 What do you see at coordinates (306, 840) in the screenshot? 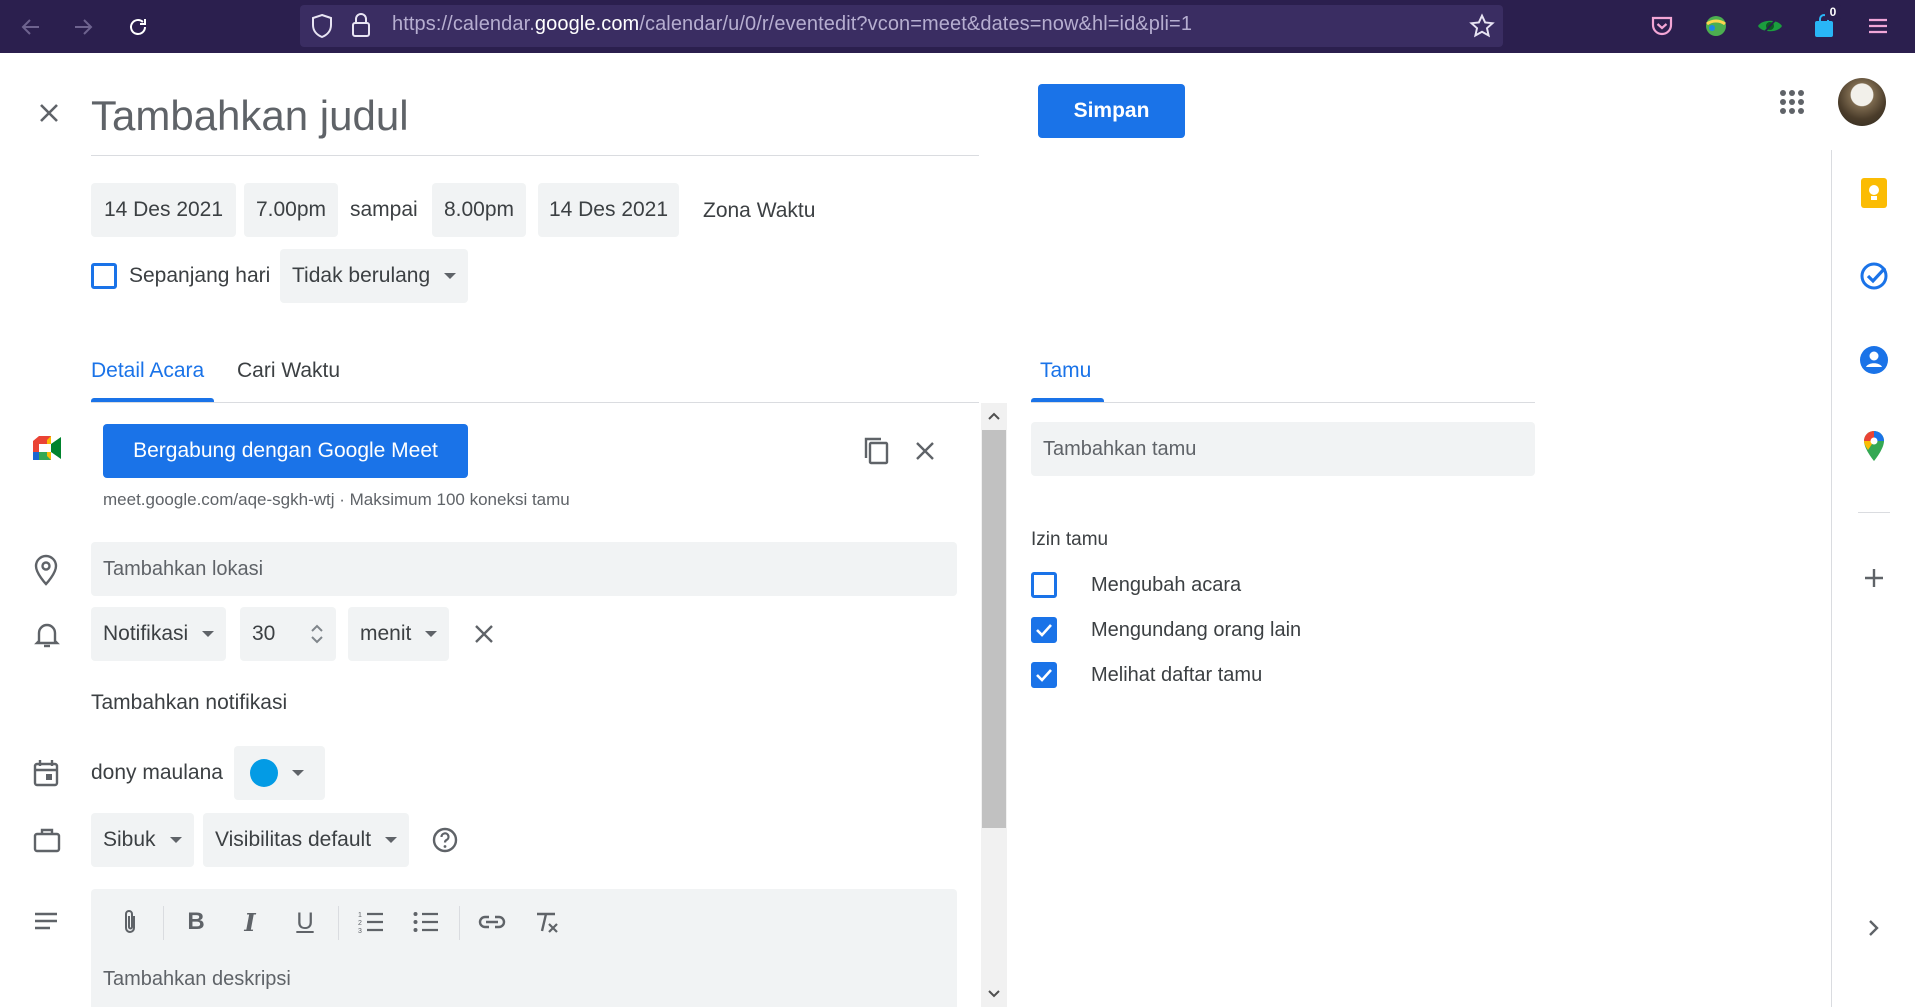
I see `visibility-dropdown: Visibilitas default` at bounding box center [306, 840].